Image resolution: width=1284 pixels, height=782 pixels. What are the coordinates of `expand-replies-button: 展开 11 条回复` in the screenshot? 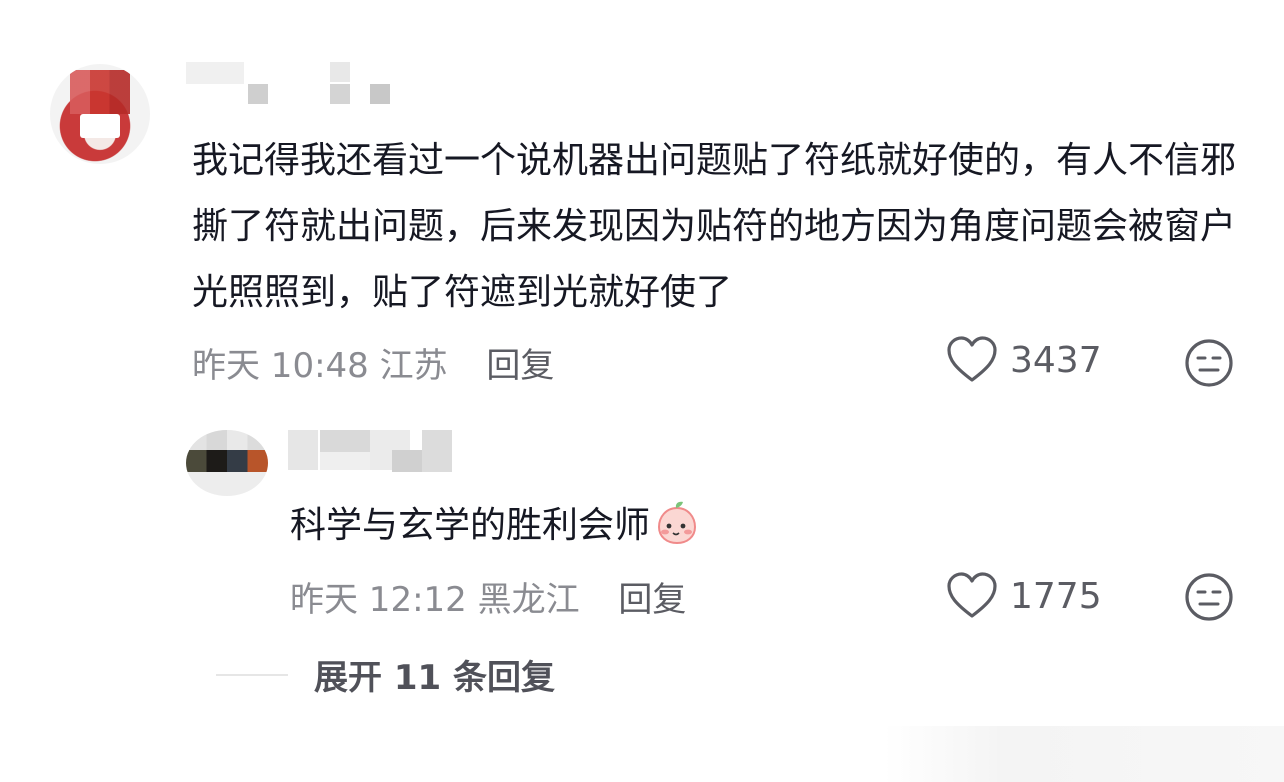 It's located at (385, 674).